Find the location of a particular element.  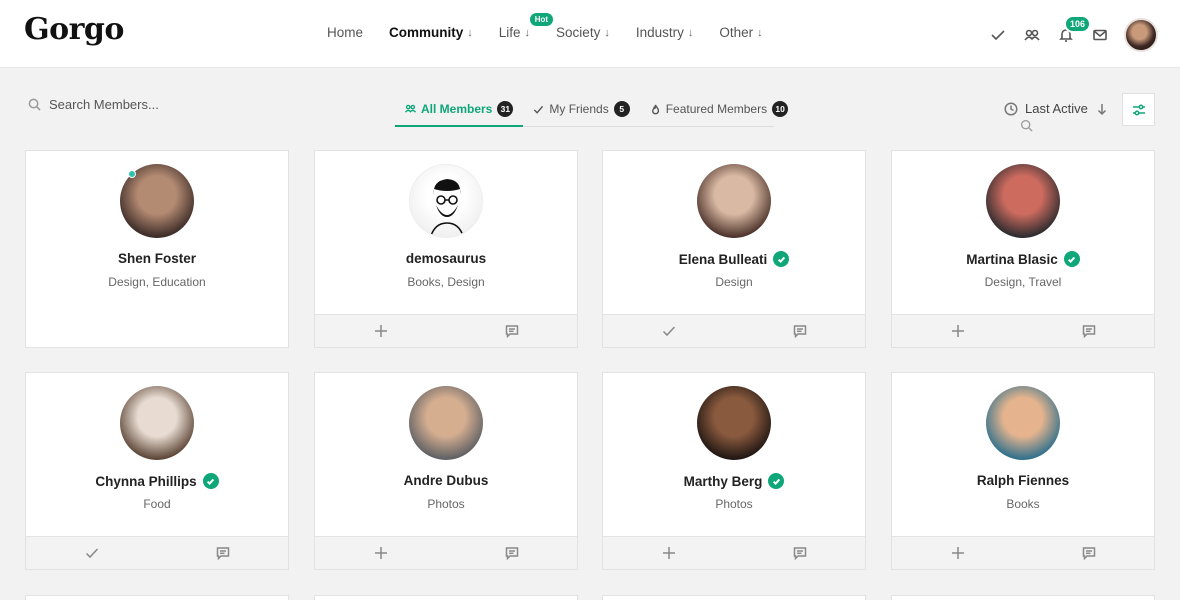

mail-icon is located at coordinates (1100, 35).